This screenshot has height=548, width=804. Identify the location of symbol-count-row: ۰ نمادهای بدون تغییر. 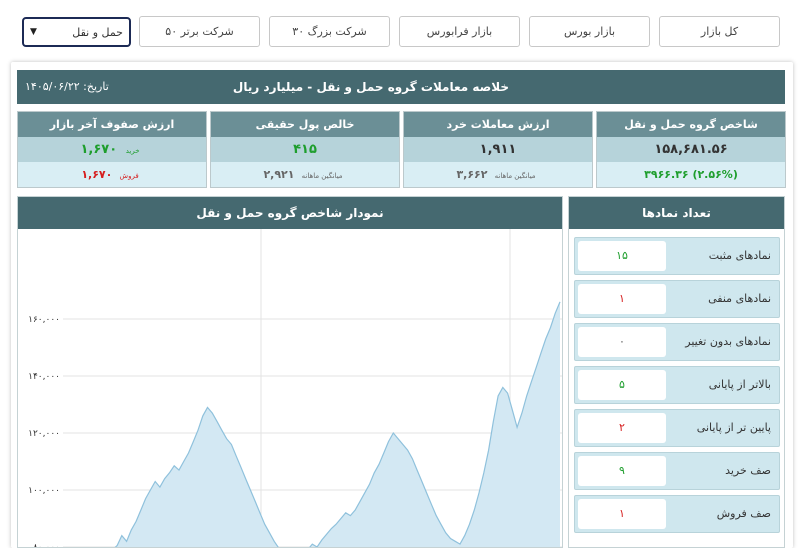
(677, 342).